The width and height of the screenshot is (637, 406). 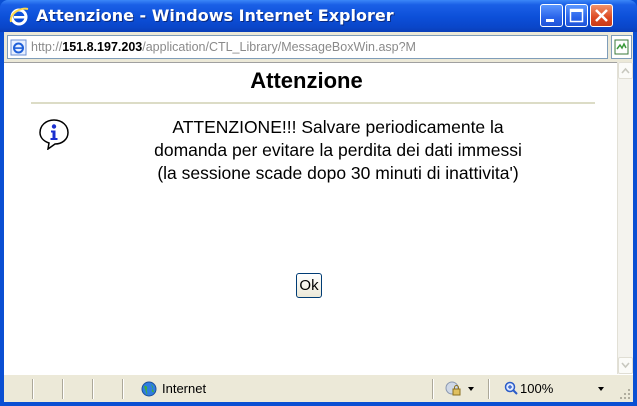 I want to click on ie-logo-icon, so click(x=19, y=16).